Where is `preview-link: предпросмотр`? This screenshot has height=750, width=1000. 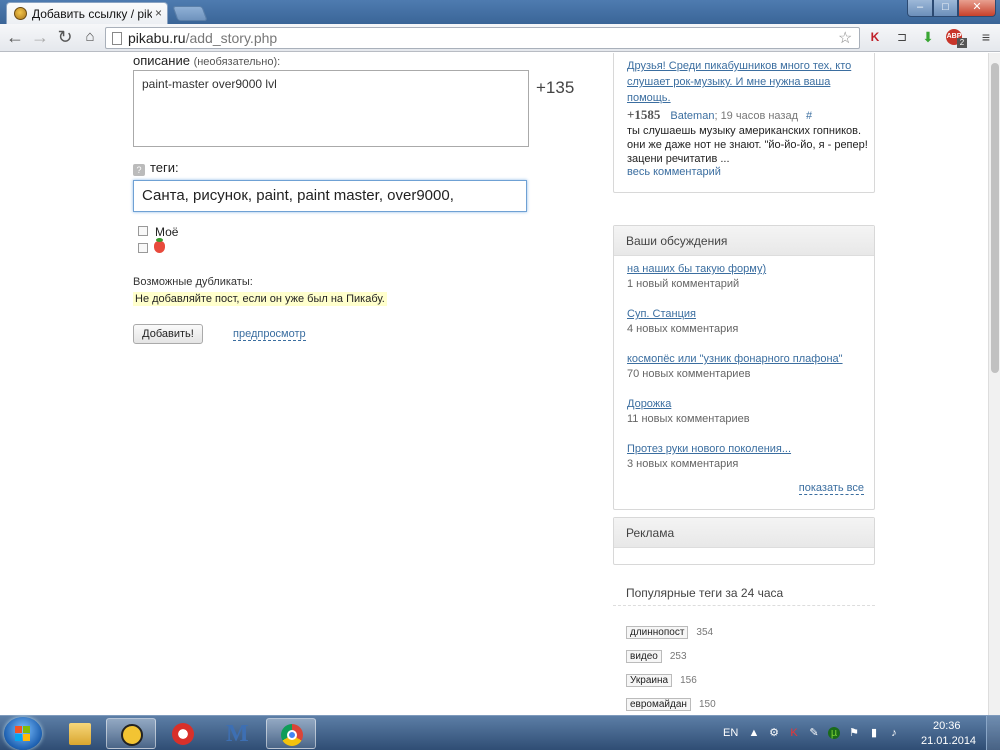 preview-link: предпросмотр is located at coordinates (269, 334).